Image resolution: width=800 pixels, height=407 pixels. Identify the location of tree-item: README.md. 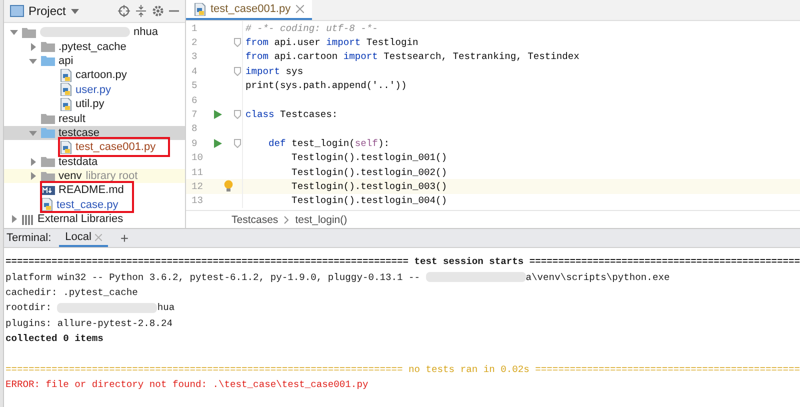
(94, 190).